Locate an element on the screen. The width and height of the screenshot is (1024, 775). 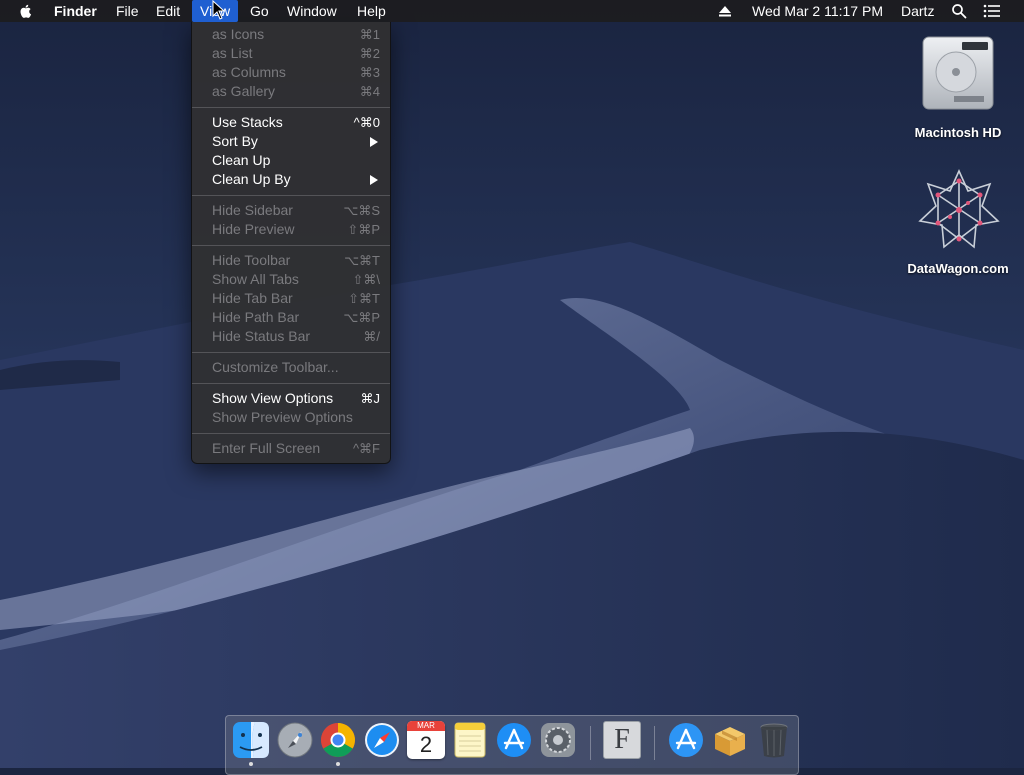
notes-icon is located at coordinates (470, 740).